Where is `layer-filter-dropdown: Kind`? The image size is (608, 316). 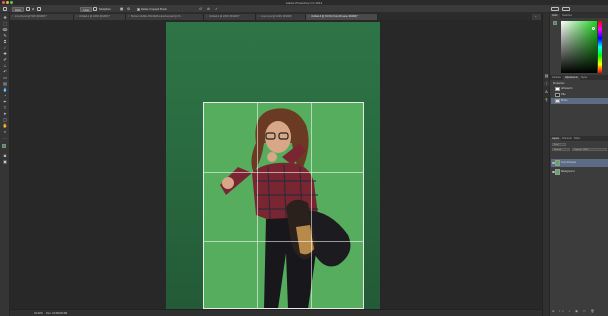
layer-filter-dropdown: Kind is located at coordinates (559, 144).